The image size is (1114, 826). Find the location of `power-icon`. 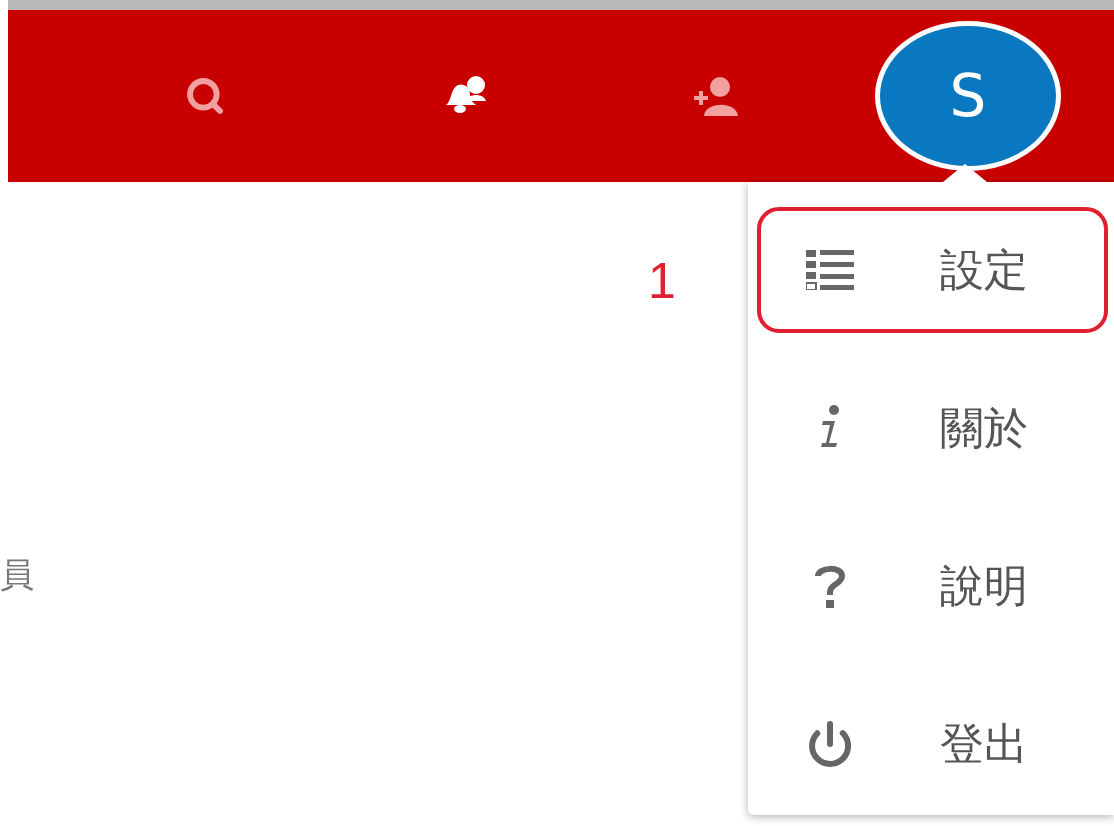

power-icon is located at coordinates (830, 744).